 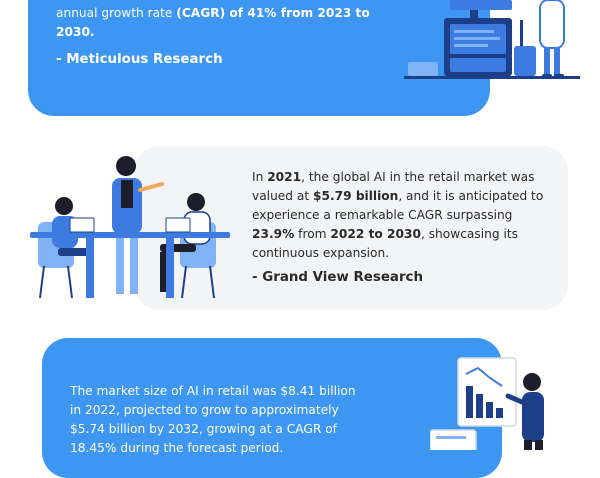 I want to click on stat-text-plain: annual growth rate, so click(x=116, y=13).